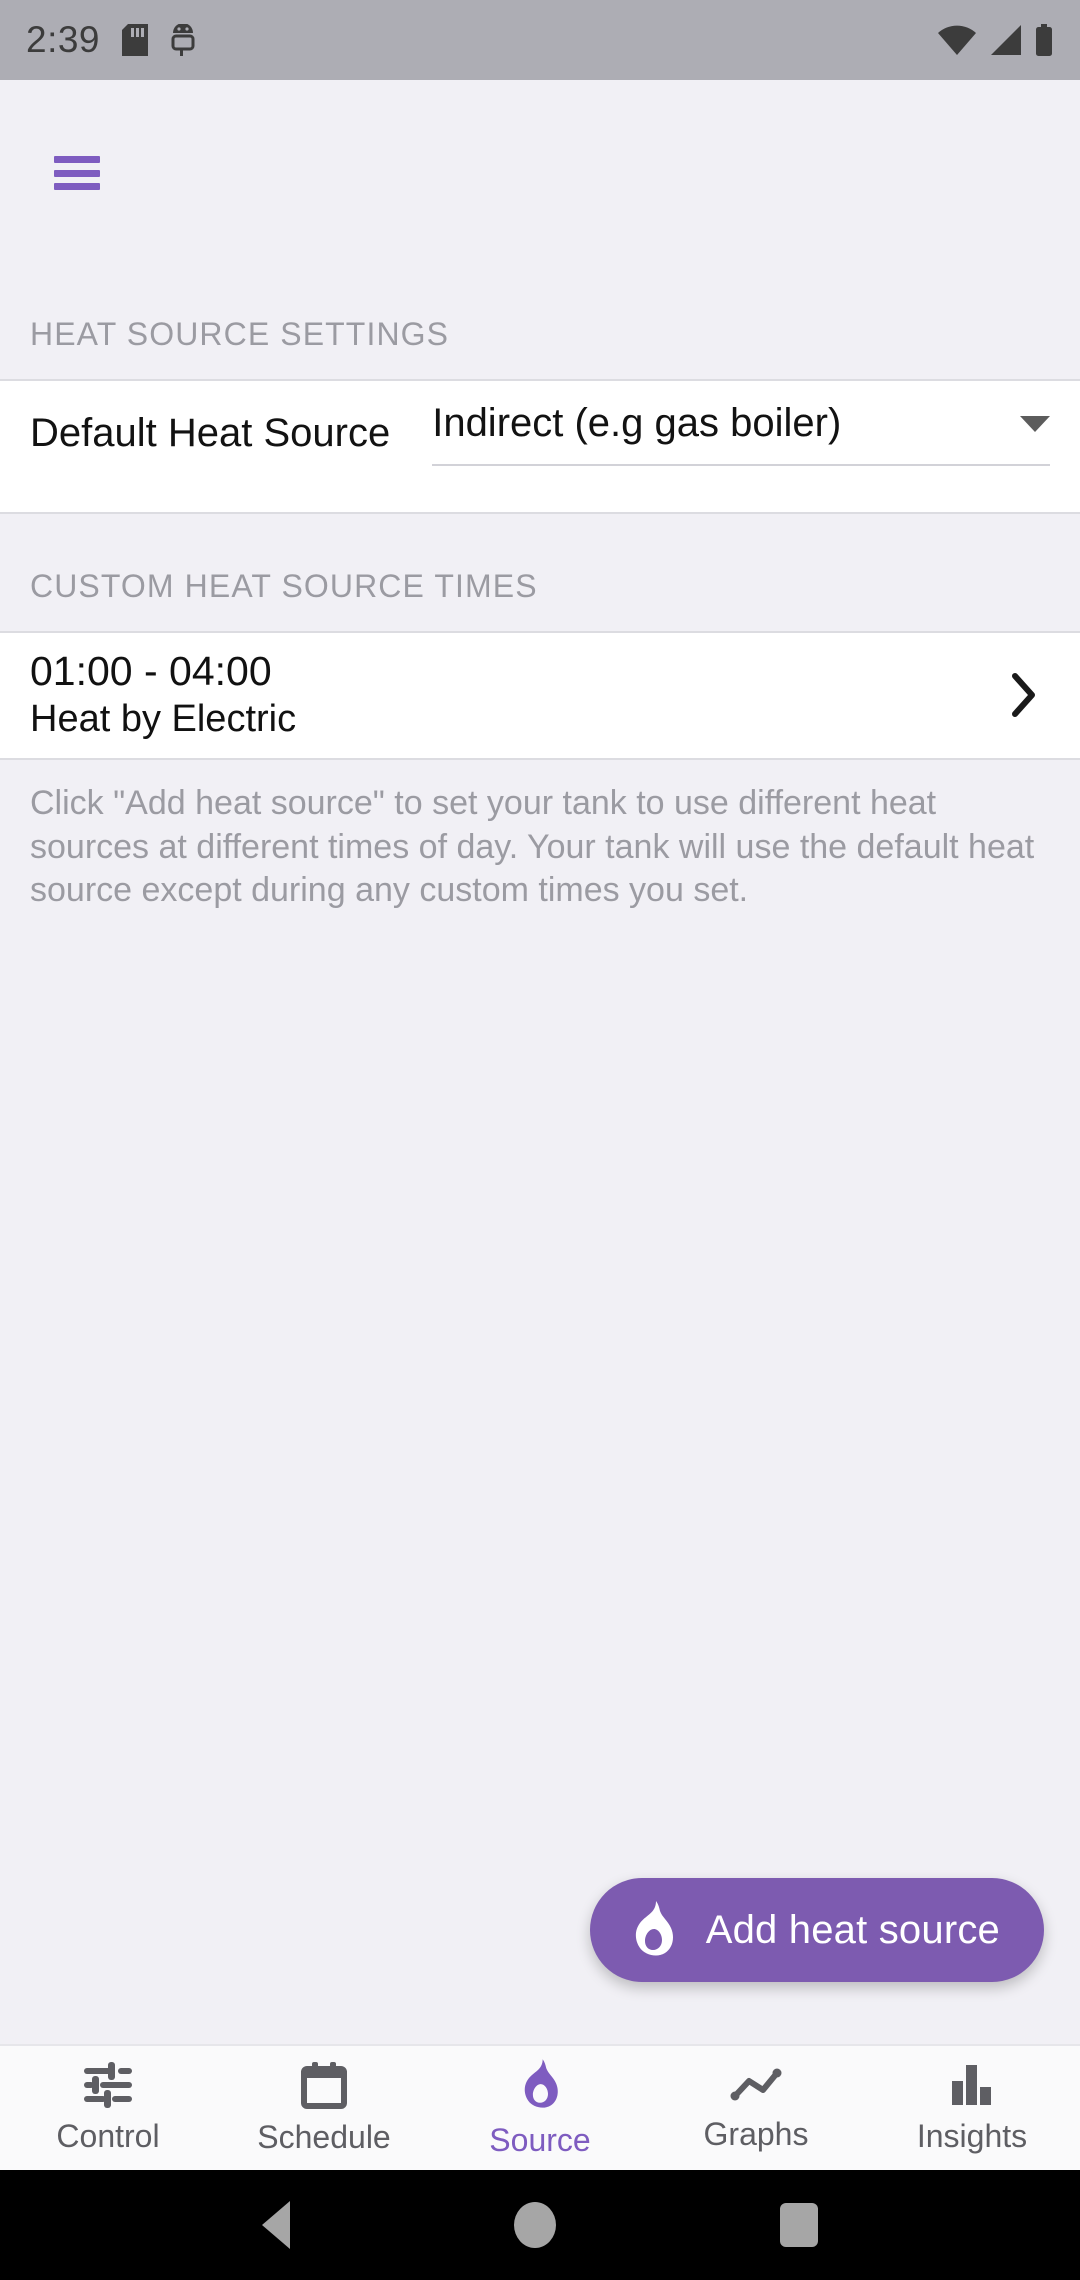  Describe the element at coordinates (540, 2140) in the screenshot. I see `nav-label-source: Source` at that location.